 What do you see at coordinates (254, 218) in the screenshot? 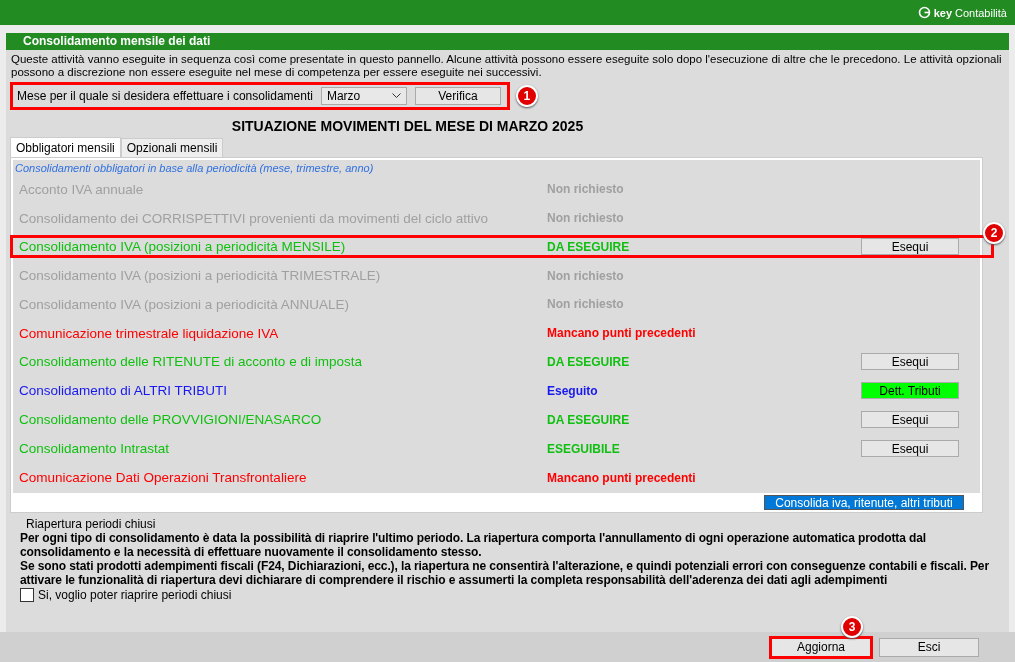
I see `task-label: Consolidamento dei CORRISPETTIVI provenienti da movimenti del ciclo attivo` at bounding box center [254, 218].